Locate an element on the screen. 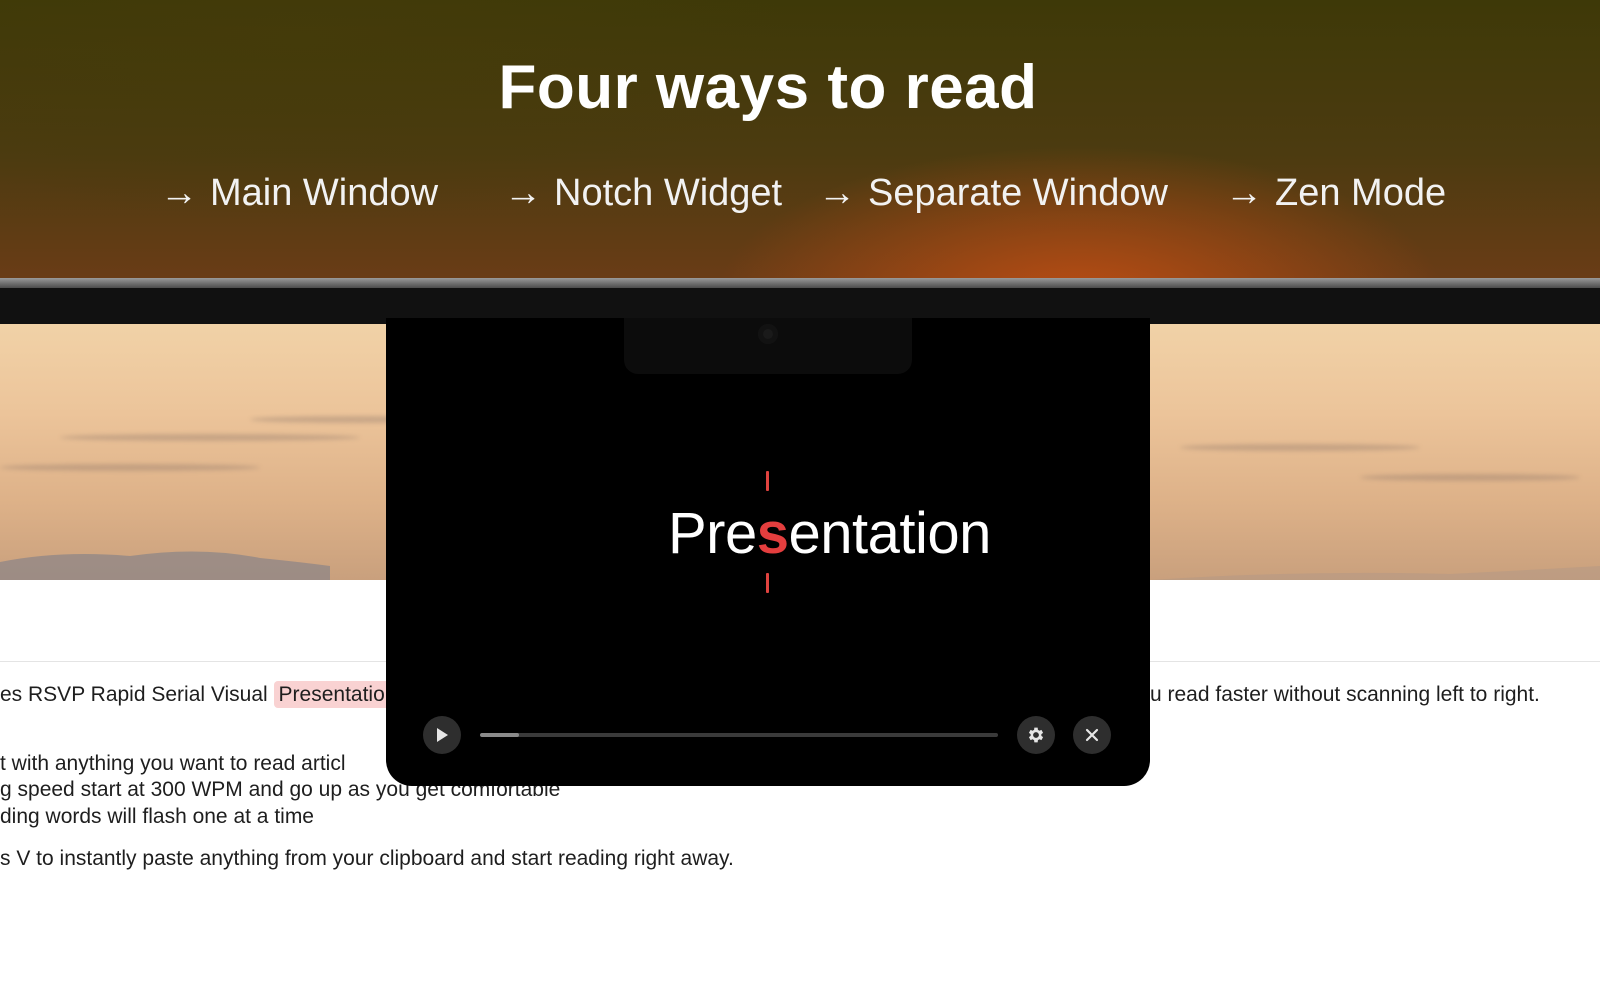  doc-line-2: t with anything you want to read articl is located at coordinates (173, 763).